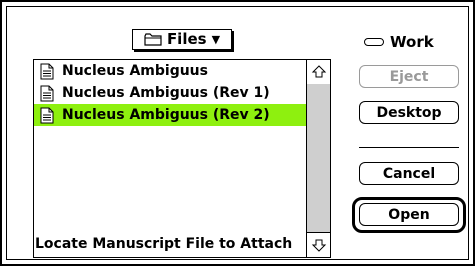 Image resolution: width=475 pixels, height=266 pixels. What do you see at coordinates (153, 39) in the screenshot?
I see `folder-icon` at bounding box center [153, 39].